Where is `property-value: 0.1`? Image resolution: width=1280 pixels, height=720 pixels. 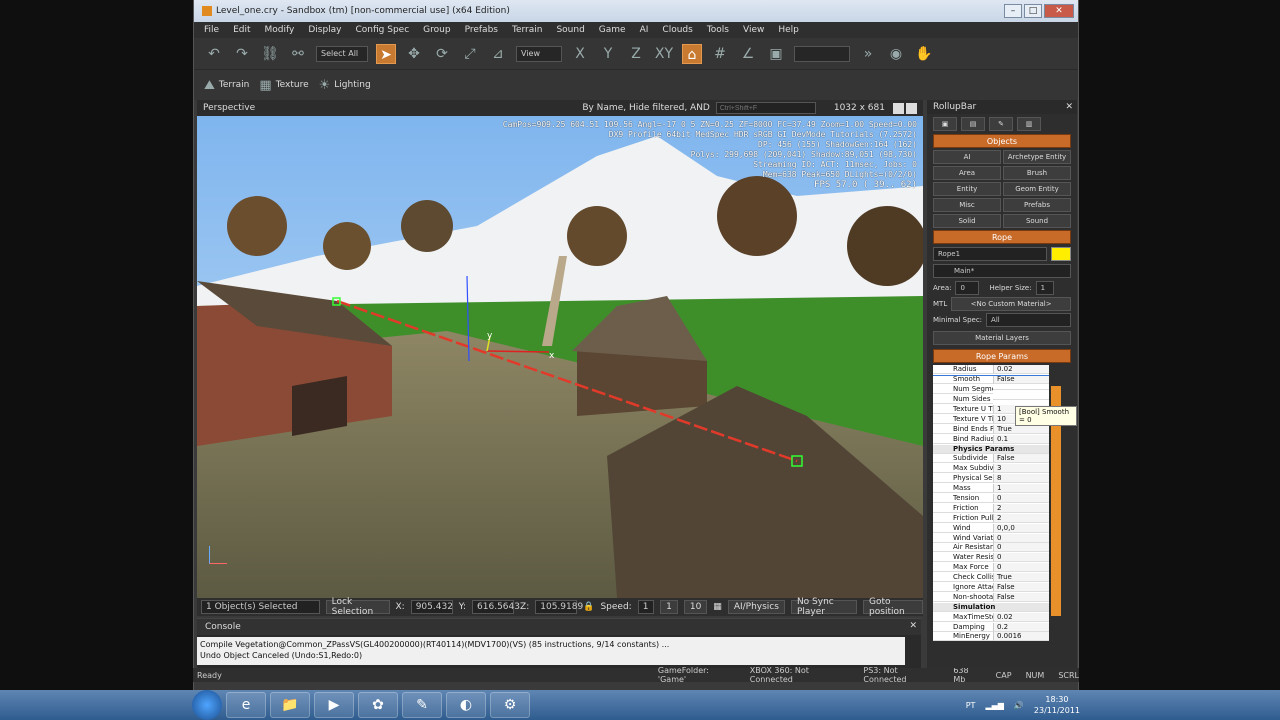 property-value: 0.1 is located at coordinates (1021, 439).